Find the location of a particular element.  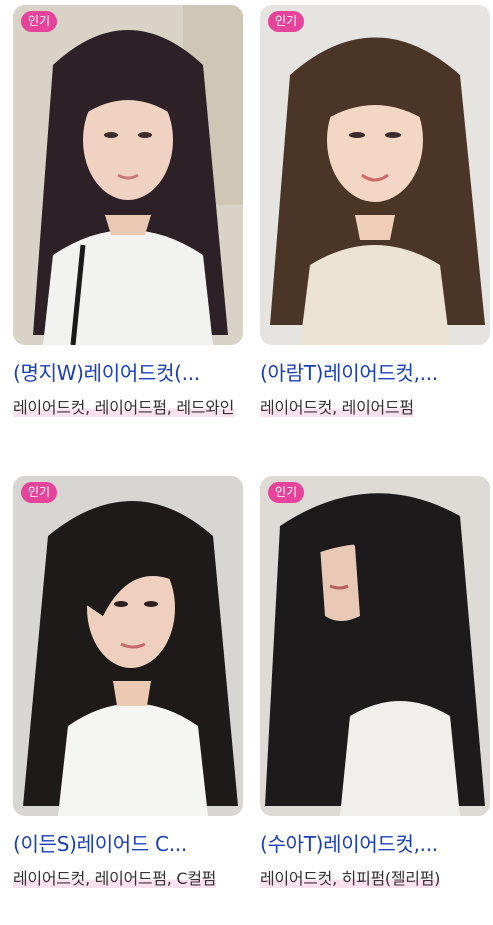

tag: 레이어드컷, 레이어드펌, C컬펌 is located at coordinates (115, 878).